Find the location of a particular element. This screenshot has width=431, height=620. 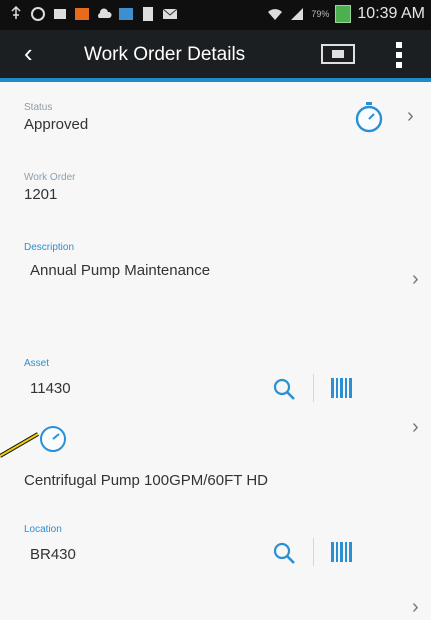

status-label: Status is located at coordinates (38, 107).